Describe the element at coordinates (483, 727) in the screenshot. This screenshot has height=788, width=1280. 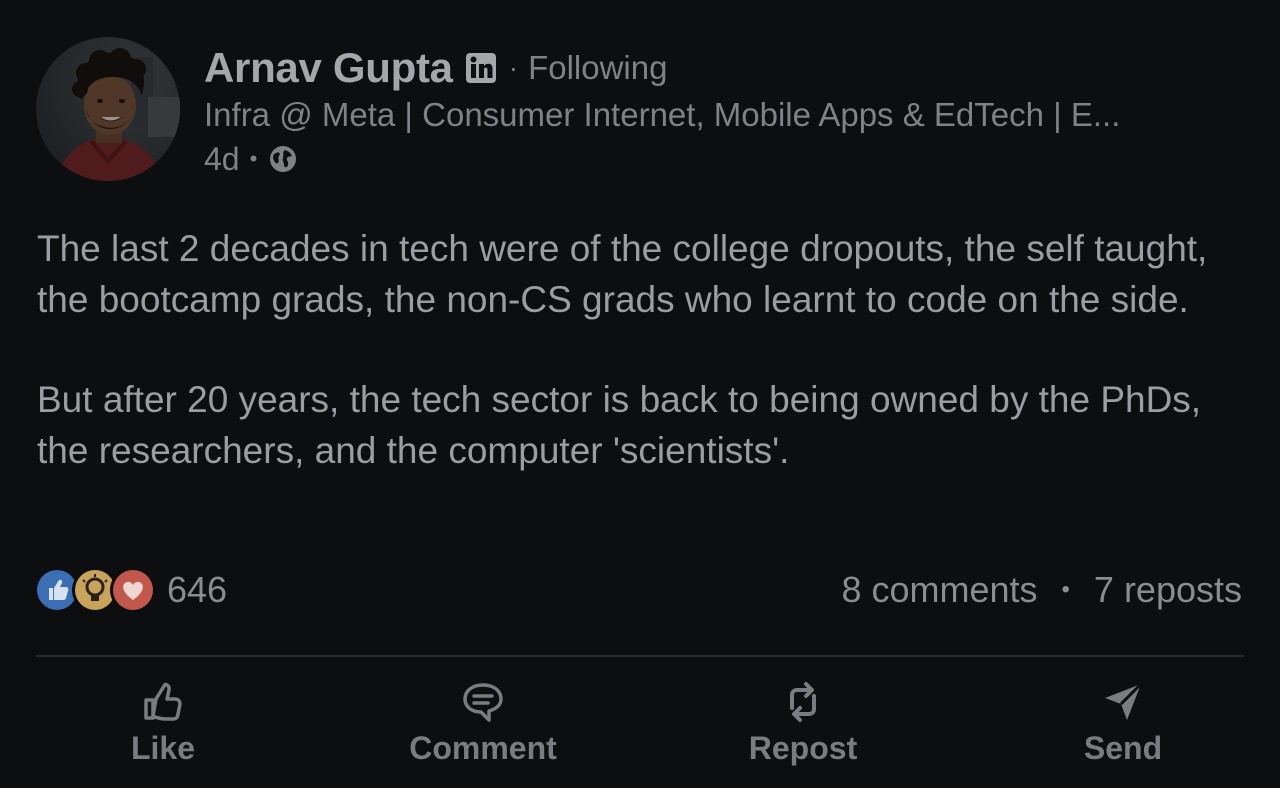
I see `comment-button: Comment` at that location.